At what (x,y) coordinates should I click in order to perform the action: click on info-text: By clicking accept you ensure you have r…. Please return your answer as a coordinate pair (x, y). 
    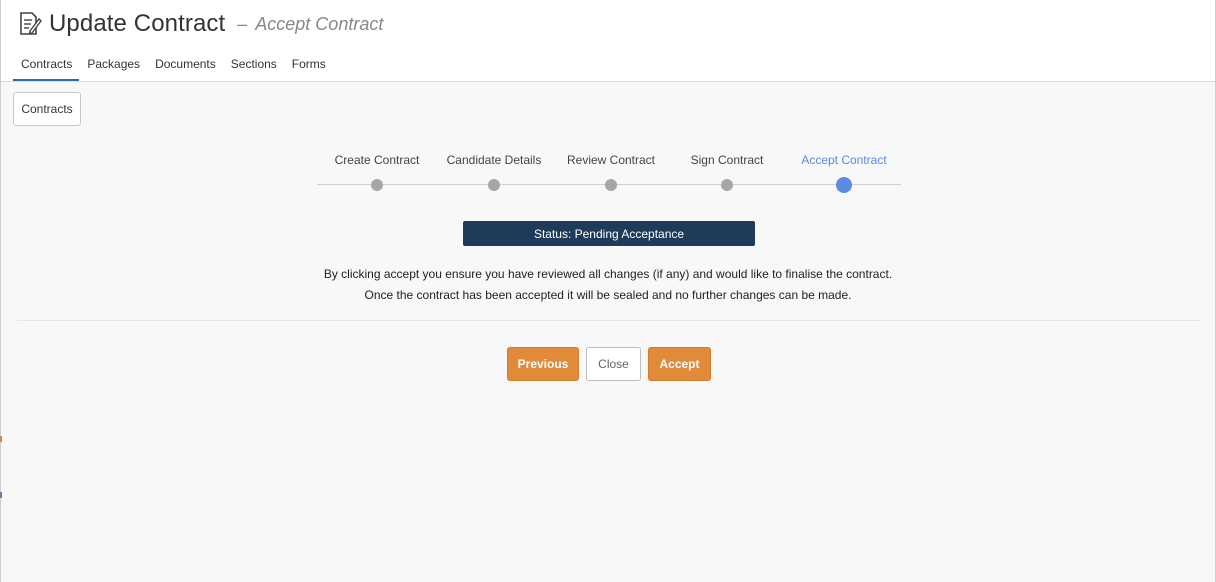
    Looking at the image, I should click on (608, 285).